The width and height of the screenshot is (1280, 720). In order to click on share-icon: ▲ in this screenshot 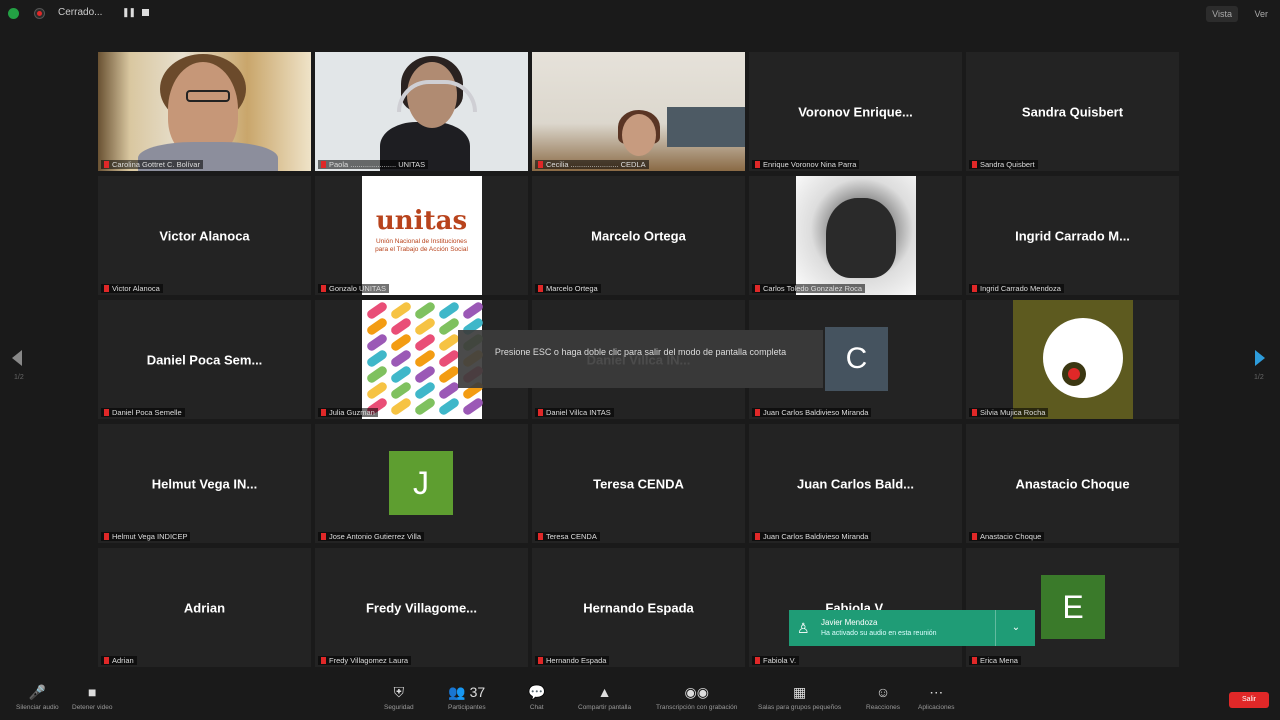, I will do `click(604, 692)`.